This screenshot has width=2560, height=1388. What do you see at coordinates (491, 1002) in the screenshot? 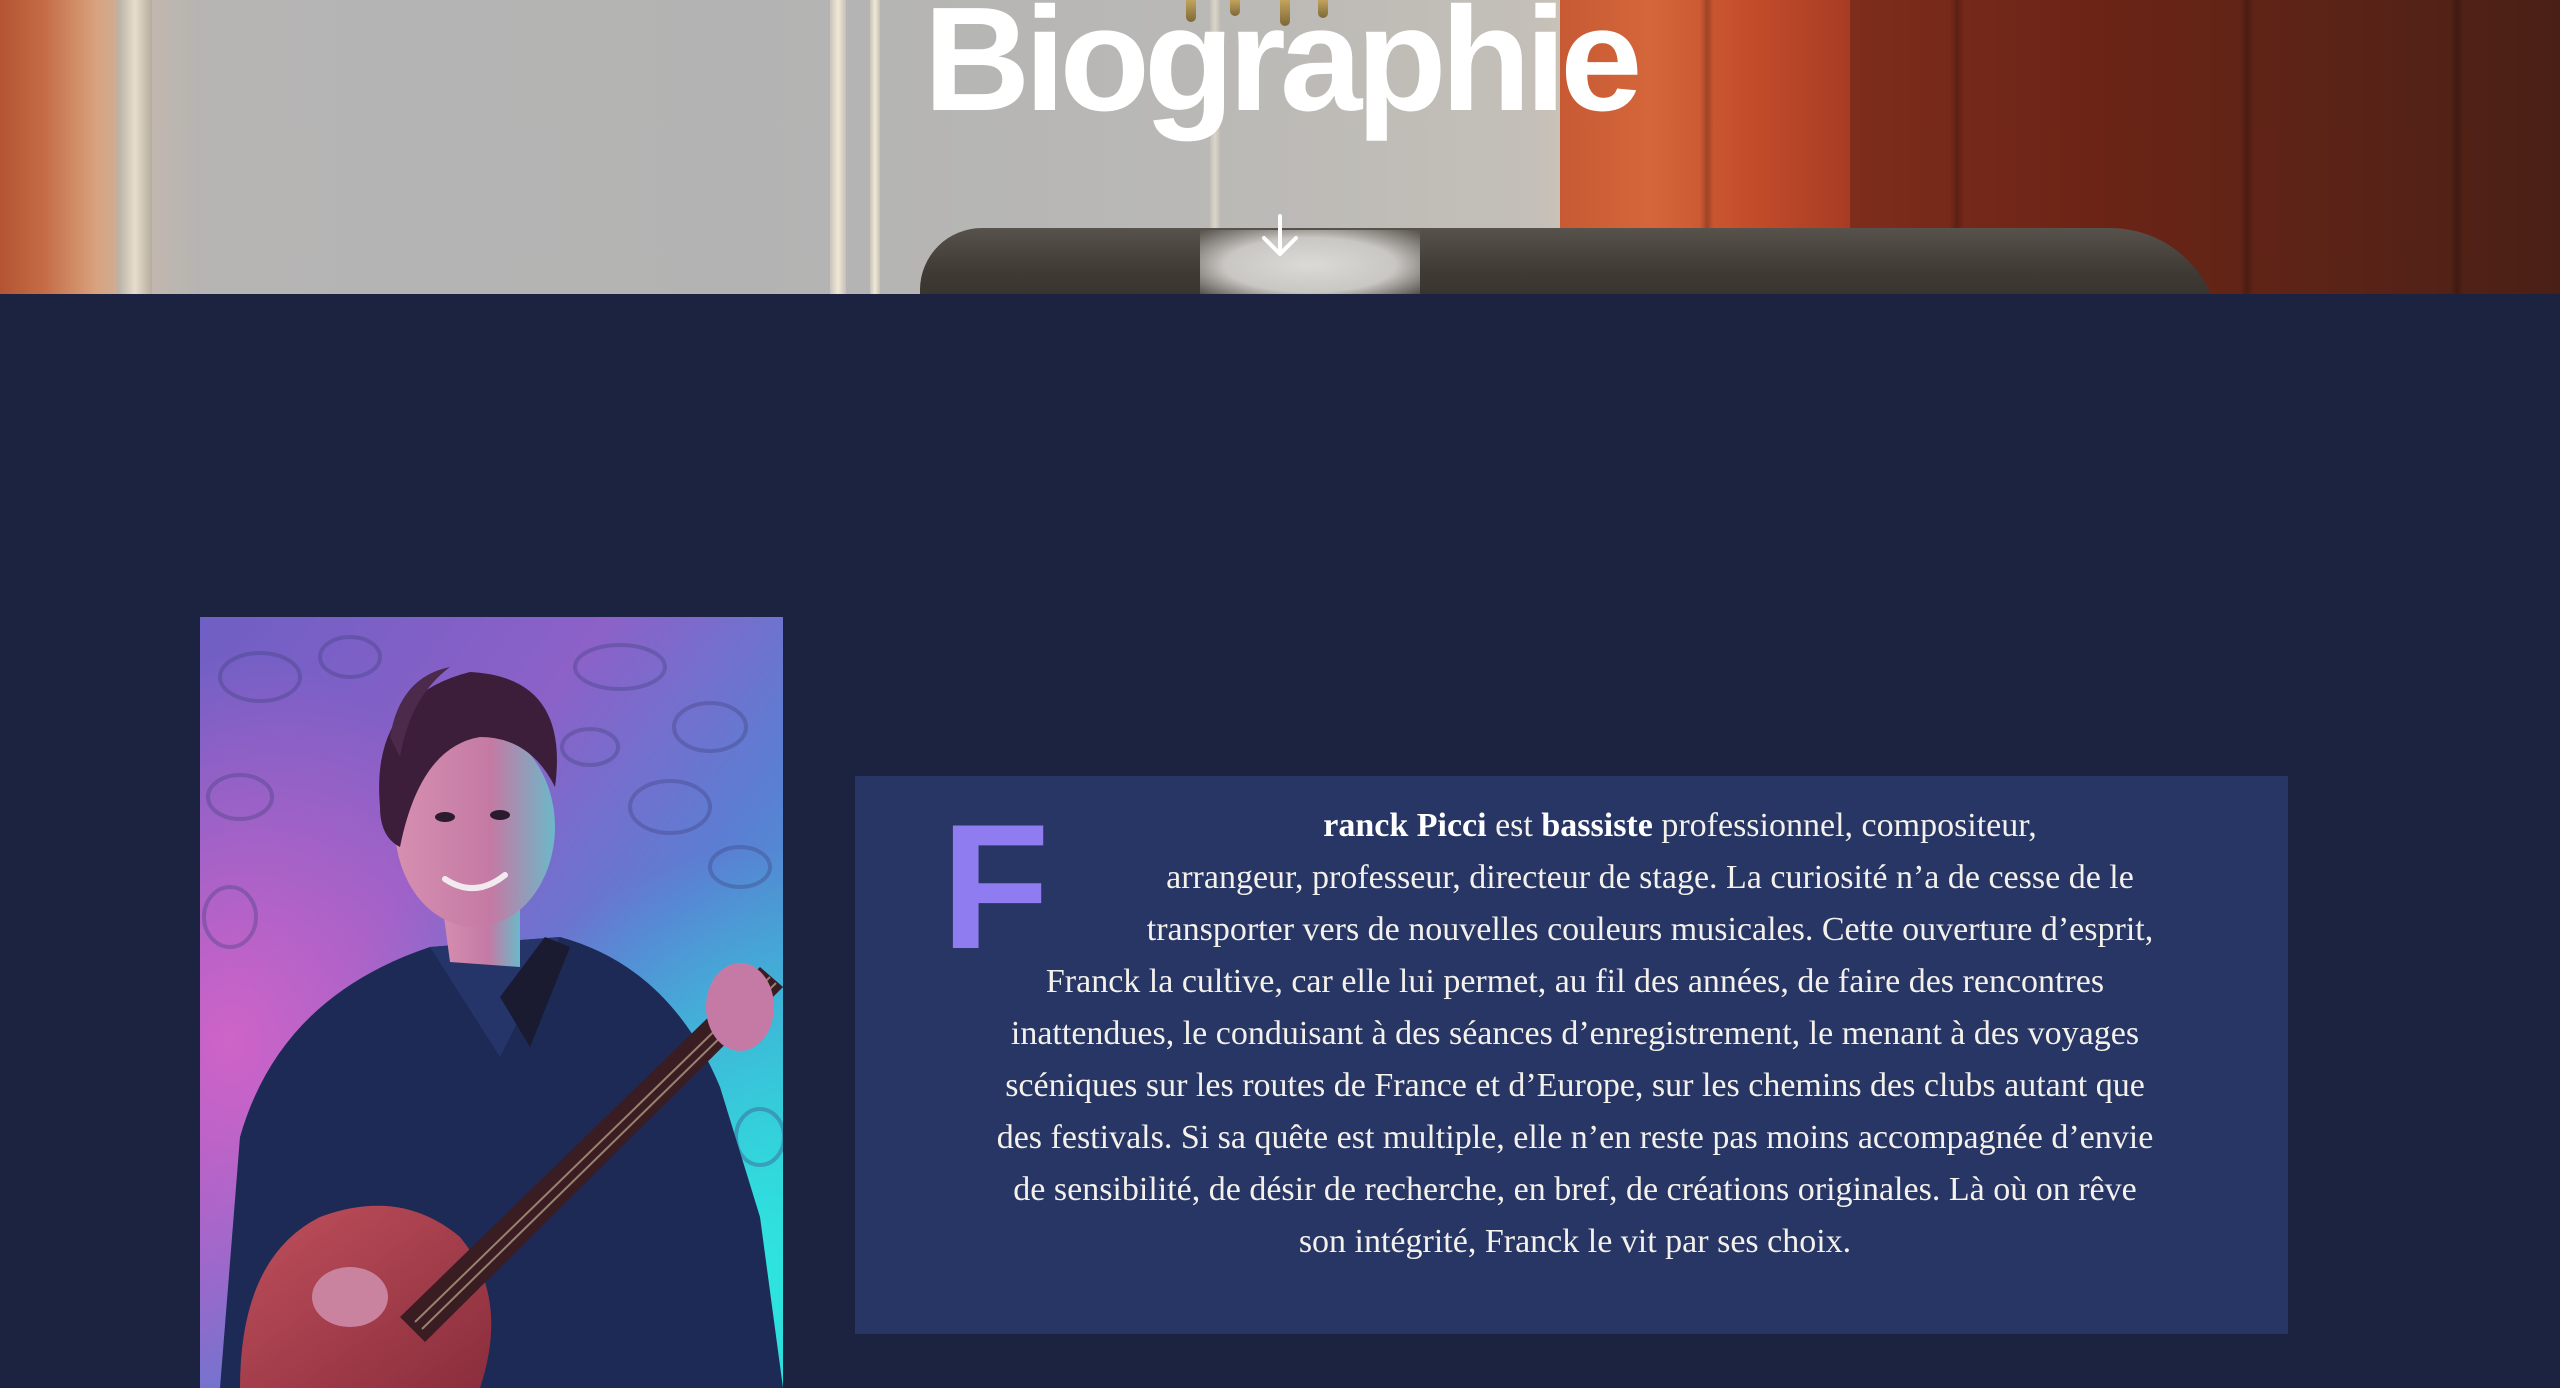
I see `portrait-photo` at bounding box center [491, 1002].